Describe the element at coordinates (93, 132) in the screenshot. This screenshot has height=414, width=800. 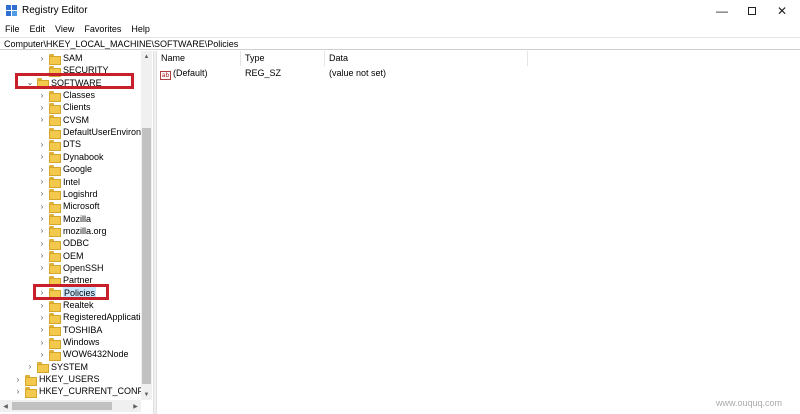
I see `tree-item-defaultuserenvironm: DefaultUserEnvironm` at that location.